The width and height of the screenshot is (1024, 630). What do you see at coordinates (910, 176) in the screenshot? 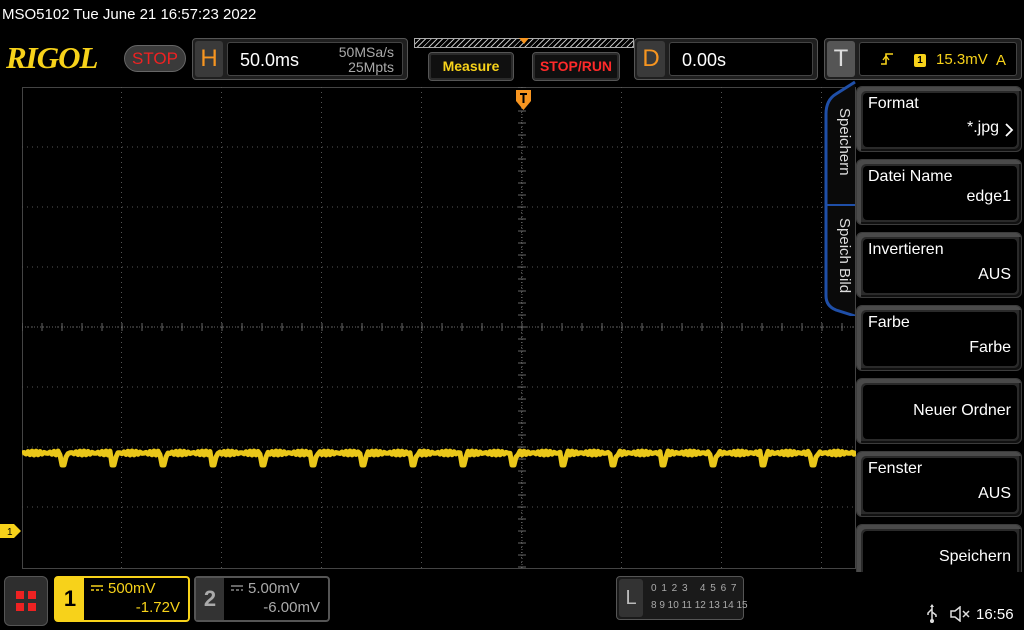
I see `menu-item-title: Datei Name` at bounding box center [910, 176].